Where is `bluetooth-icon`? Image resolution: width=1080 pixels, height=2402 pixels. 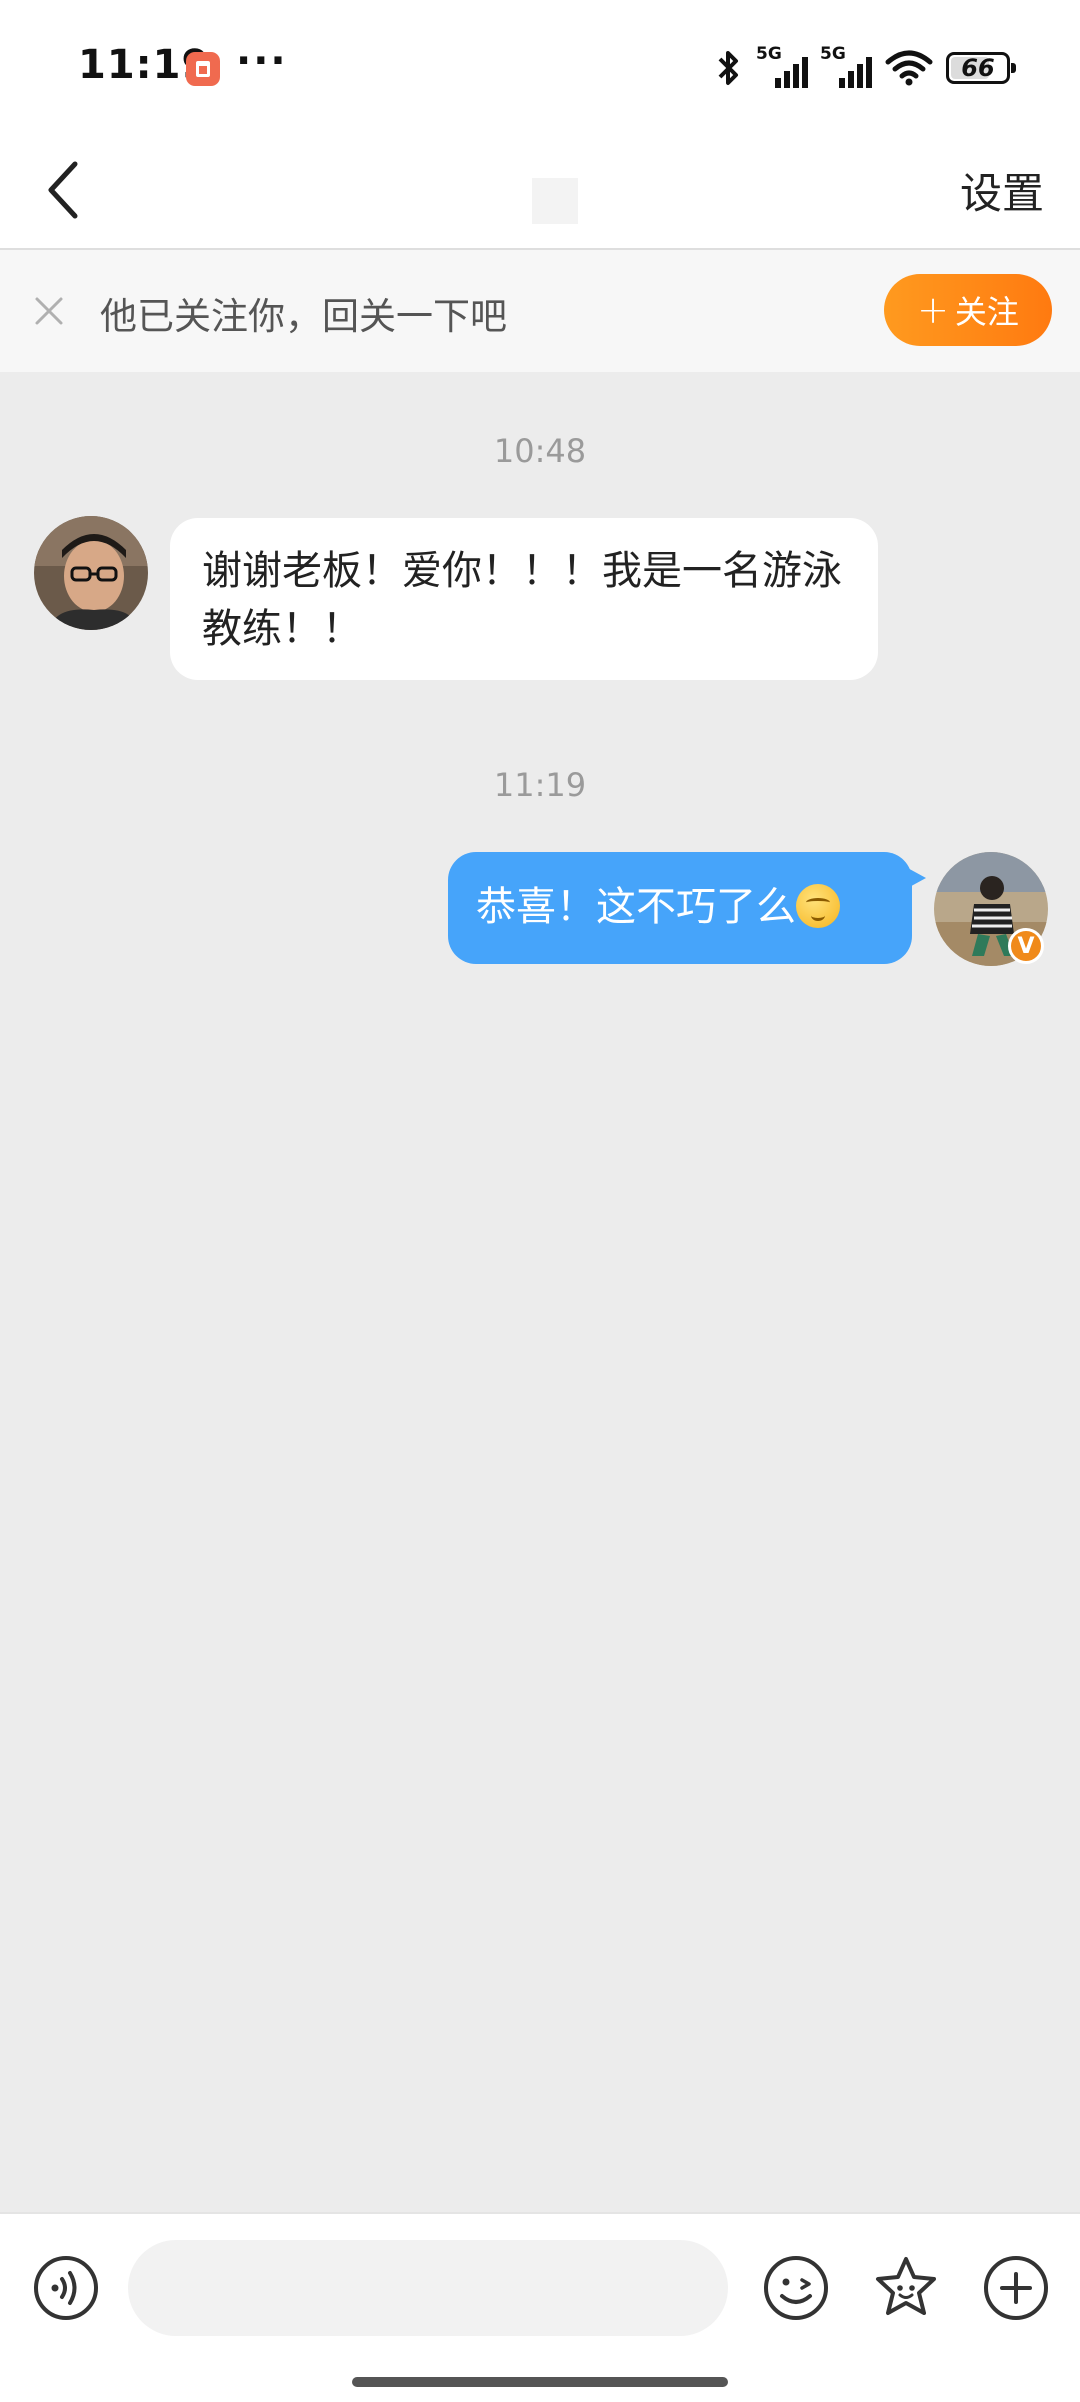
bluetooth-icon is located at coordinates (728, 68).